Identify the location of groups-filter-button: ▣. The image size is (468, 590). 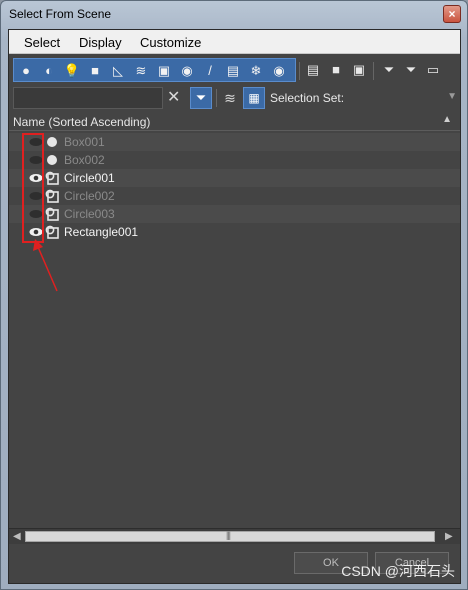
(164, 71).